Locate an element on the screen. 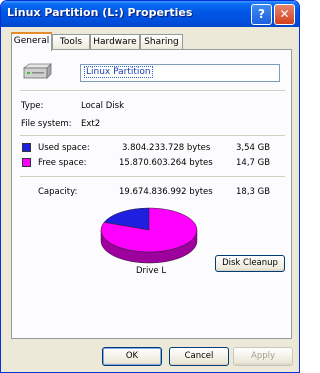 The width and height of the screenshot is (320, 373). used-space-swatch is located at coordinates (26, 147).